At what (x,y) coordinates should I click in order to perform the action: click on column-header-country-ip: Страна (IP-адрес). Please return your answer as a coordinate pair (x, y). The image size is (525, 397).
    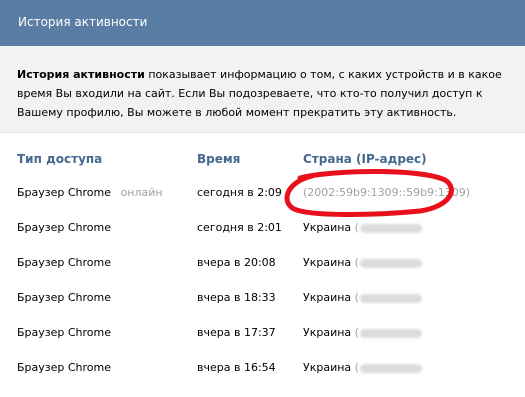
    Looking at the image, I should click on (365, 159).